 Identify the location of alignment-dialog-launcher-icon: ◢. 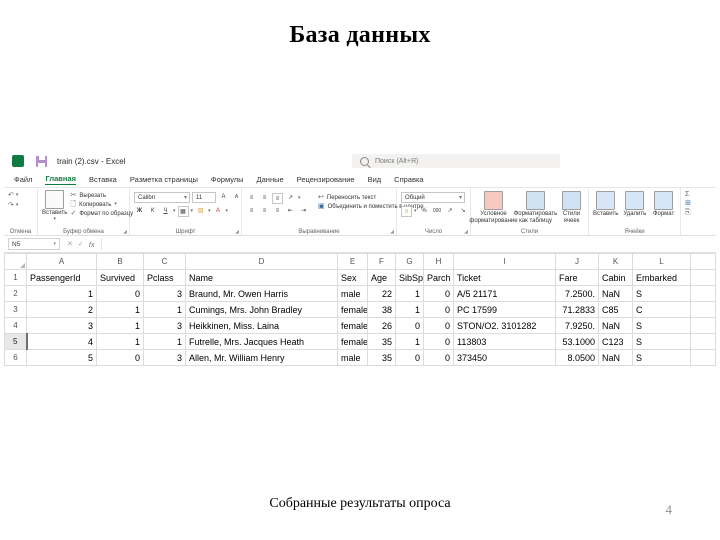
(392, 232).